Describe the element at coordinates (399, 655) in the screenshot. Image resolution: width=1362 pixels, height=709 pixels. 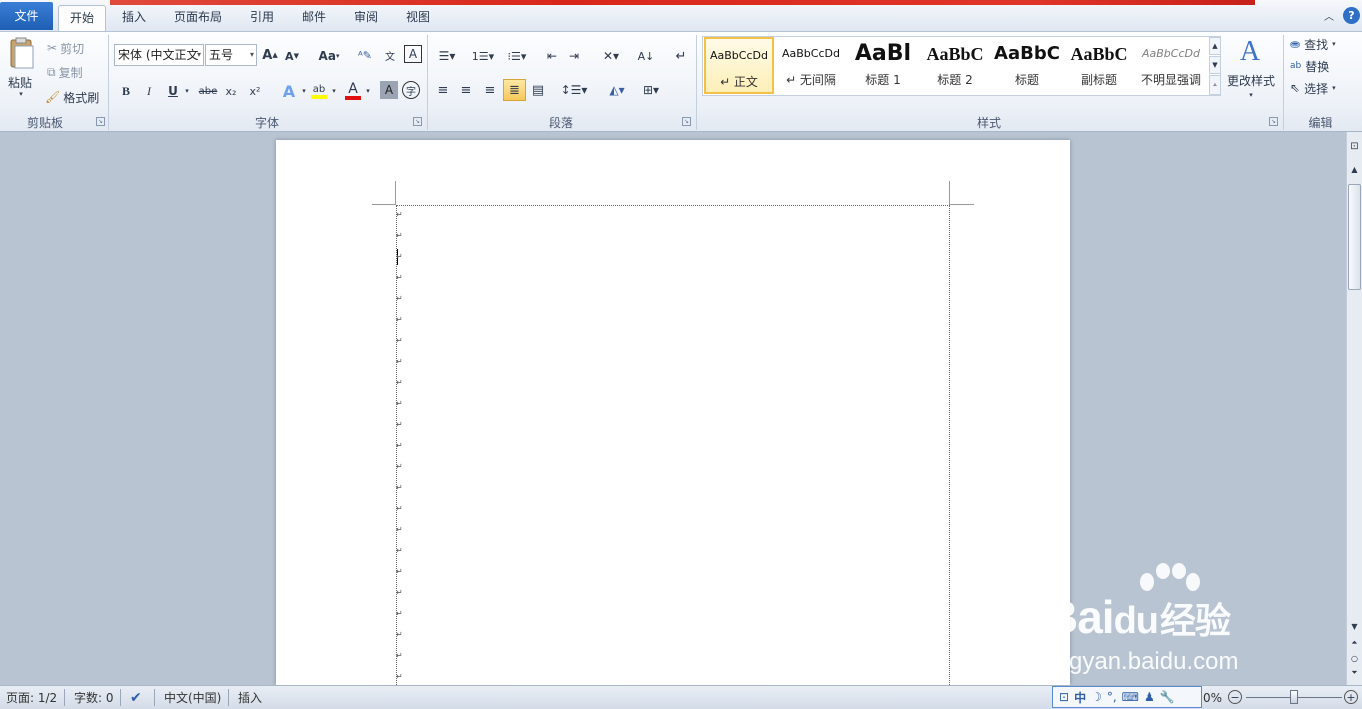
I see `paragraph-mark-icon: ↵` at that location.